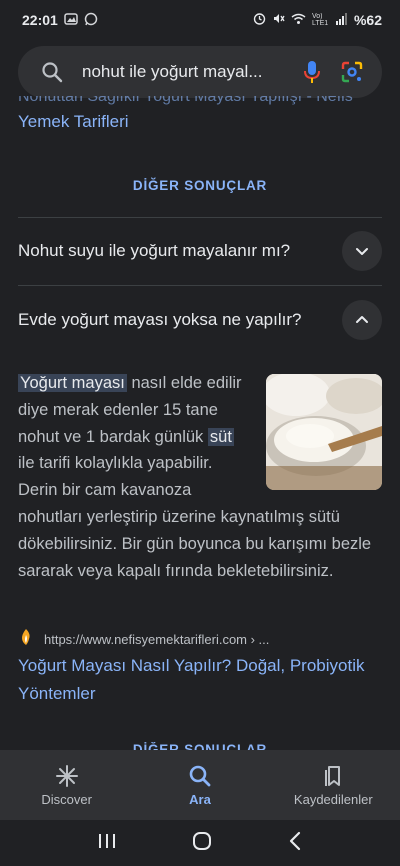 This screenshot has width=400, height=866. I want to click on home-button, so click(202, 843).